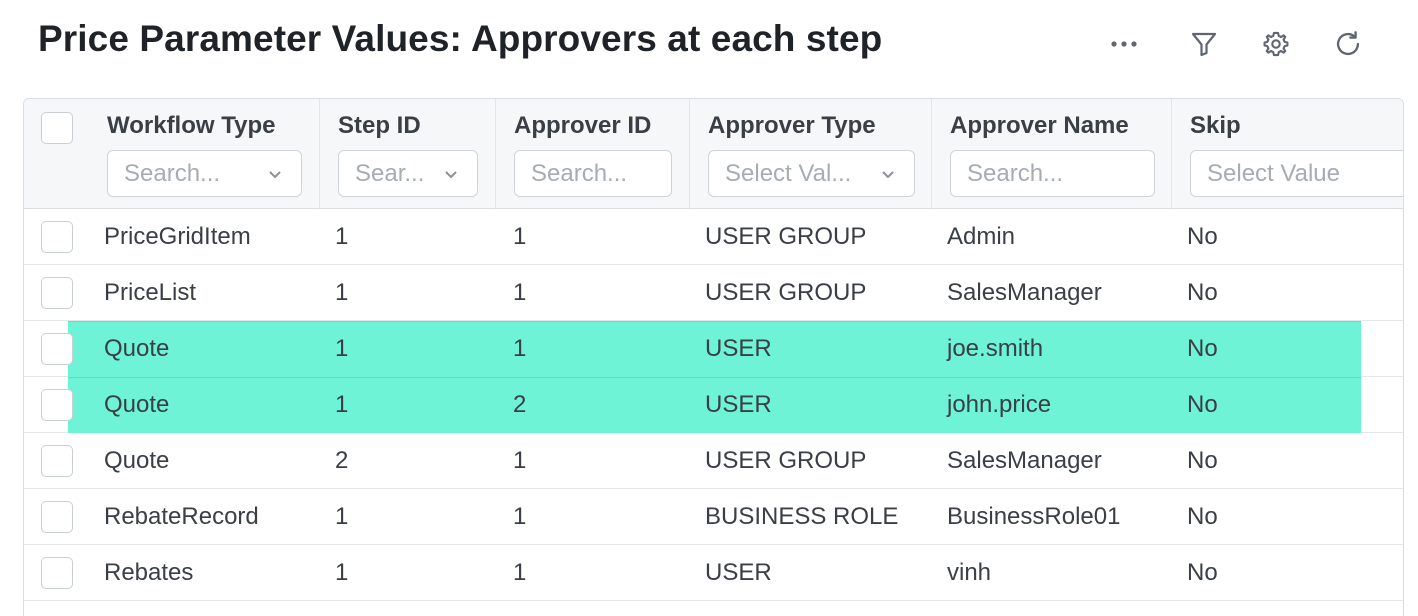 This screenshot has height=616, width=1418. I want to click on refresh-icon, so click(1348, 44).